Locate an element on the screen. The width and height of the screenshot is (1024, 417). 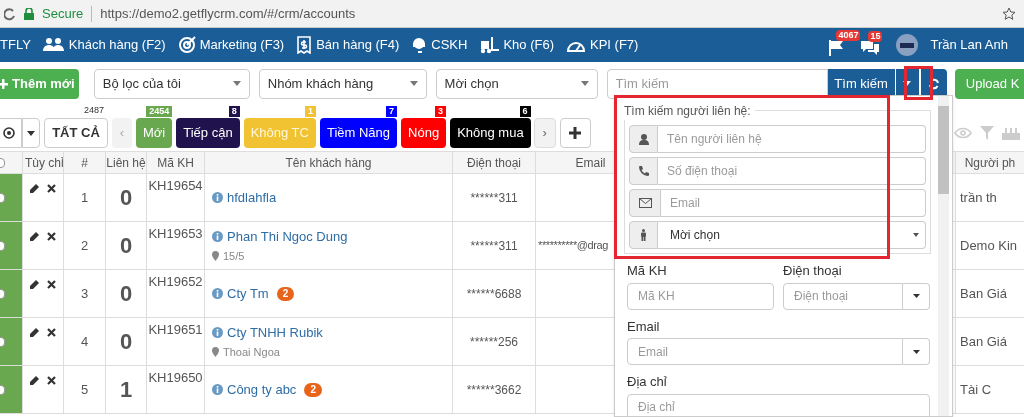
customer-name-link: Công ty abc is located at coordinates (262, 389).